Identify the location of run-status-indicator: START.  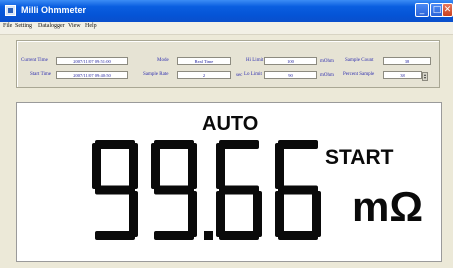
(359, 157).